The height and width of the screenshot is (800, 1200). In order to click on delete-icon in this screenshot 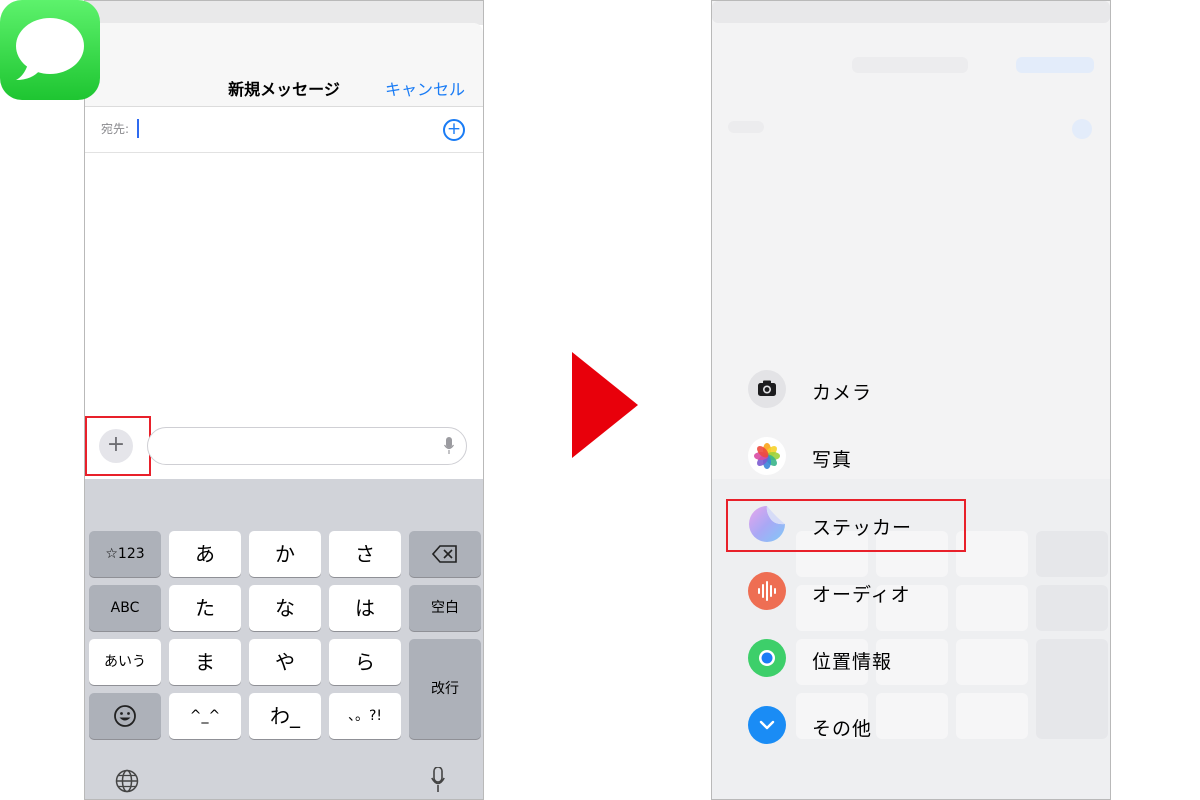, I will do `click(444, 554)`.